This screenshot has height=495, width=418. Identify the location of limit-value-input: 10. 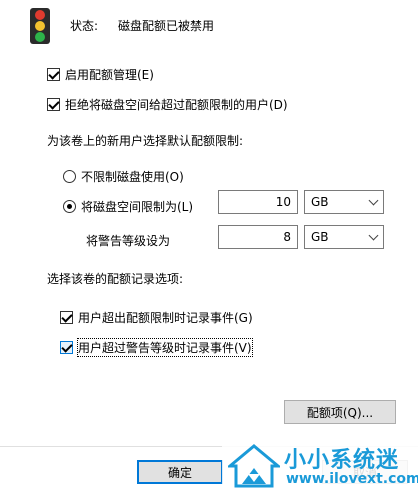
(258, 202).